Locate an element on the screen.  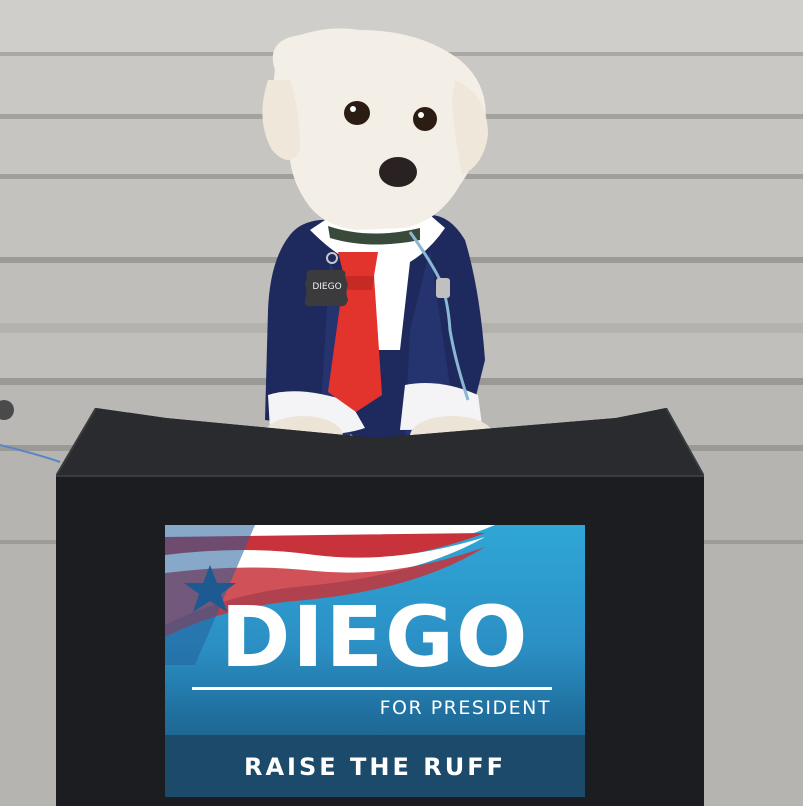
sign-candidate-name: DIEGO is located at coordinates (375, 637).